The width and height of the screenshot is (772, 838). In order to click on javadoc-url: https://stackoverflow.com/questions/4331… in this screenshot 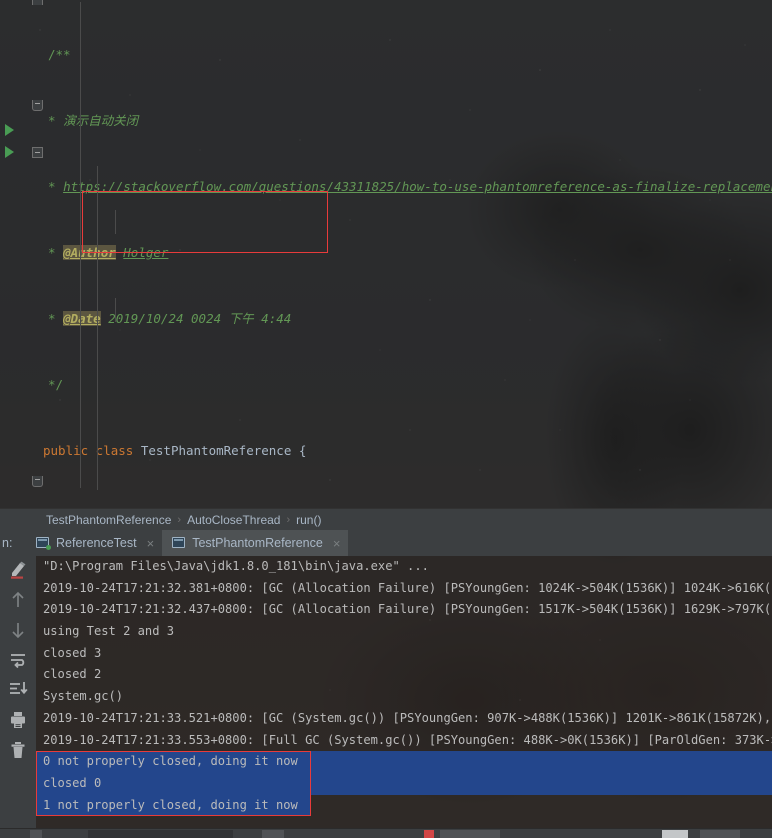, I will do `click(417, 186)`.